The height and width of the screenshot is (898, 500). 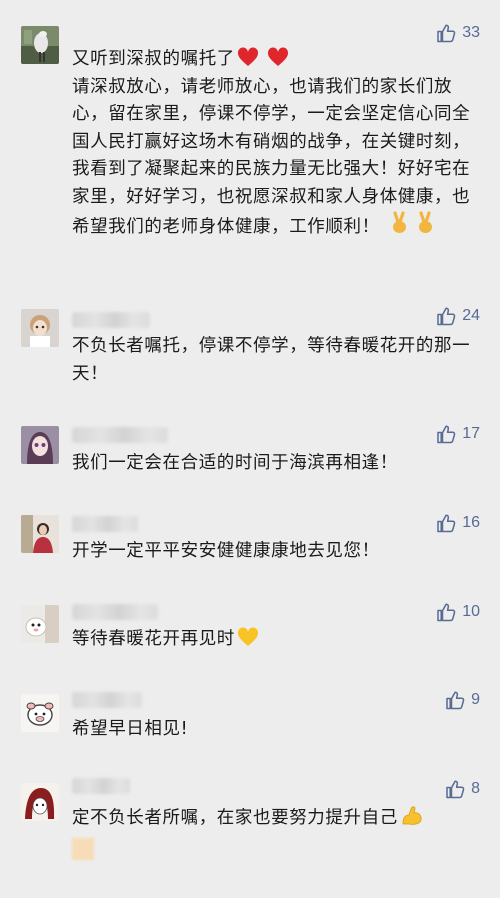 What do you see at coordinates (235, 463) in the screenshot?
I see `comment-text: 我们一定会在合适的时间于海滨再相逢！` at bounding box center [235, 463].